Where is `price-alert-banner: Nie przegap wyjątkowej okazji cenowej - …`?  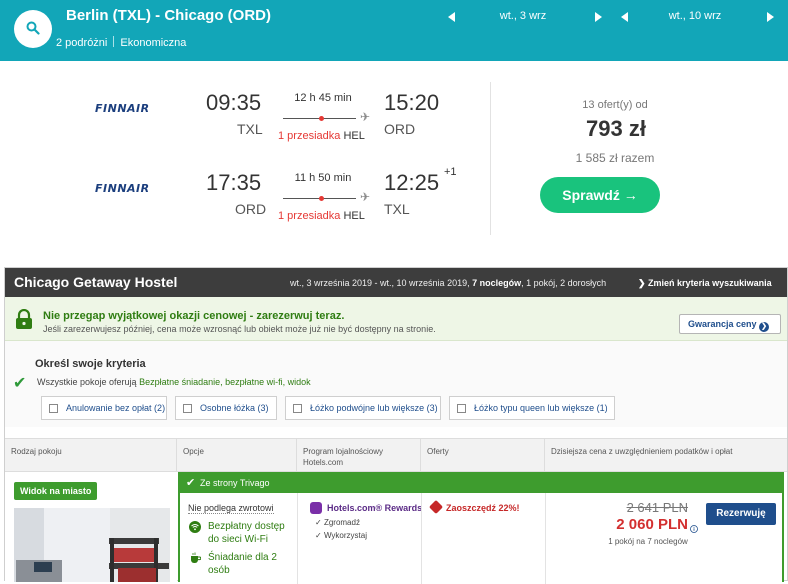 price-alert-banner: Nie przegap wyjątkowej okazji cenowej - … is located at coordinates (396, 319).